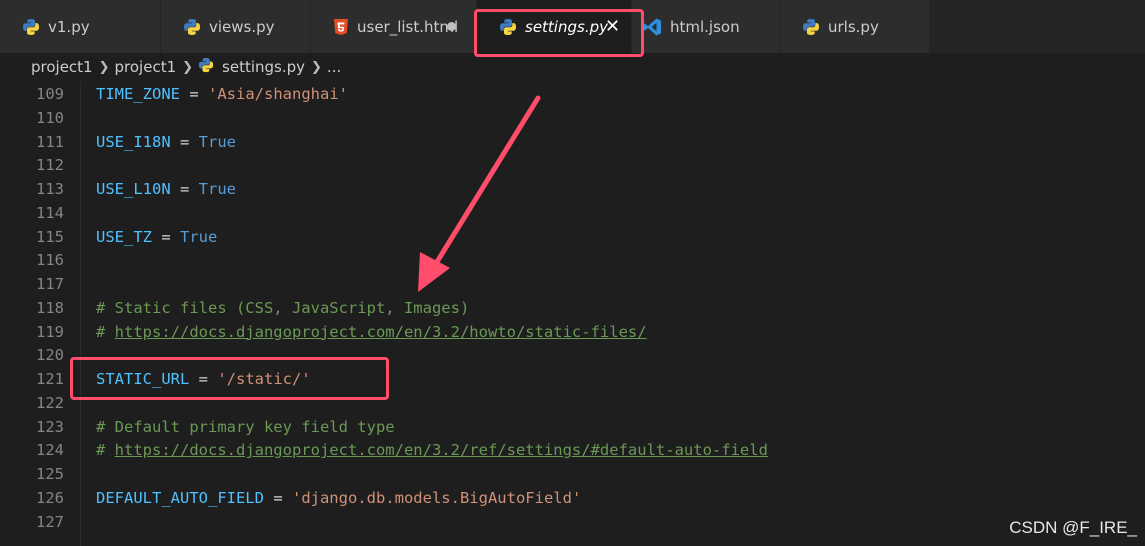 The image size is (1145, 546). I want to click on watermark: CSDN @F_IRE_, so click(1073, 527).